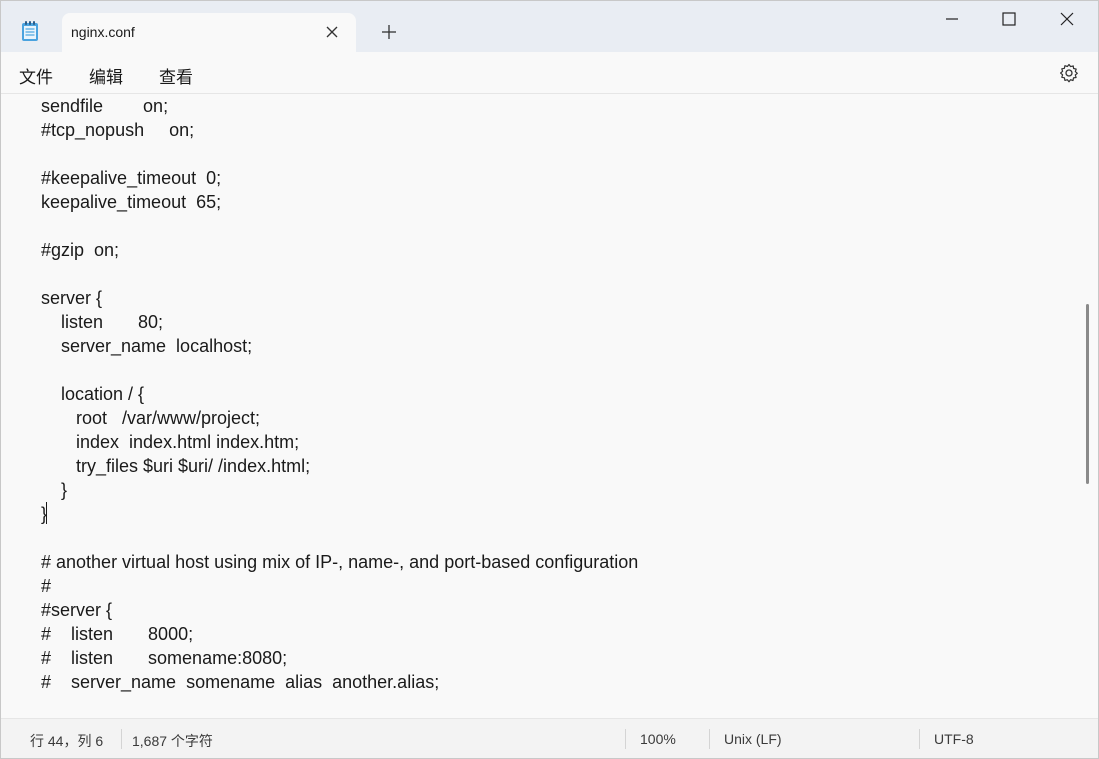 Image resolution: width=1099 pixels, height=759 pixels. Describe the element at coordinates (102, 322) in the screenshot. I see `editor-line: listen 80;` at that location.